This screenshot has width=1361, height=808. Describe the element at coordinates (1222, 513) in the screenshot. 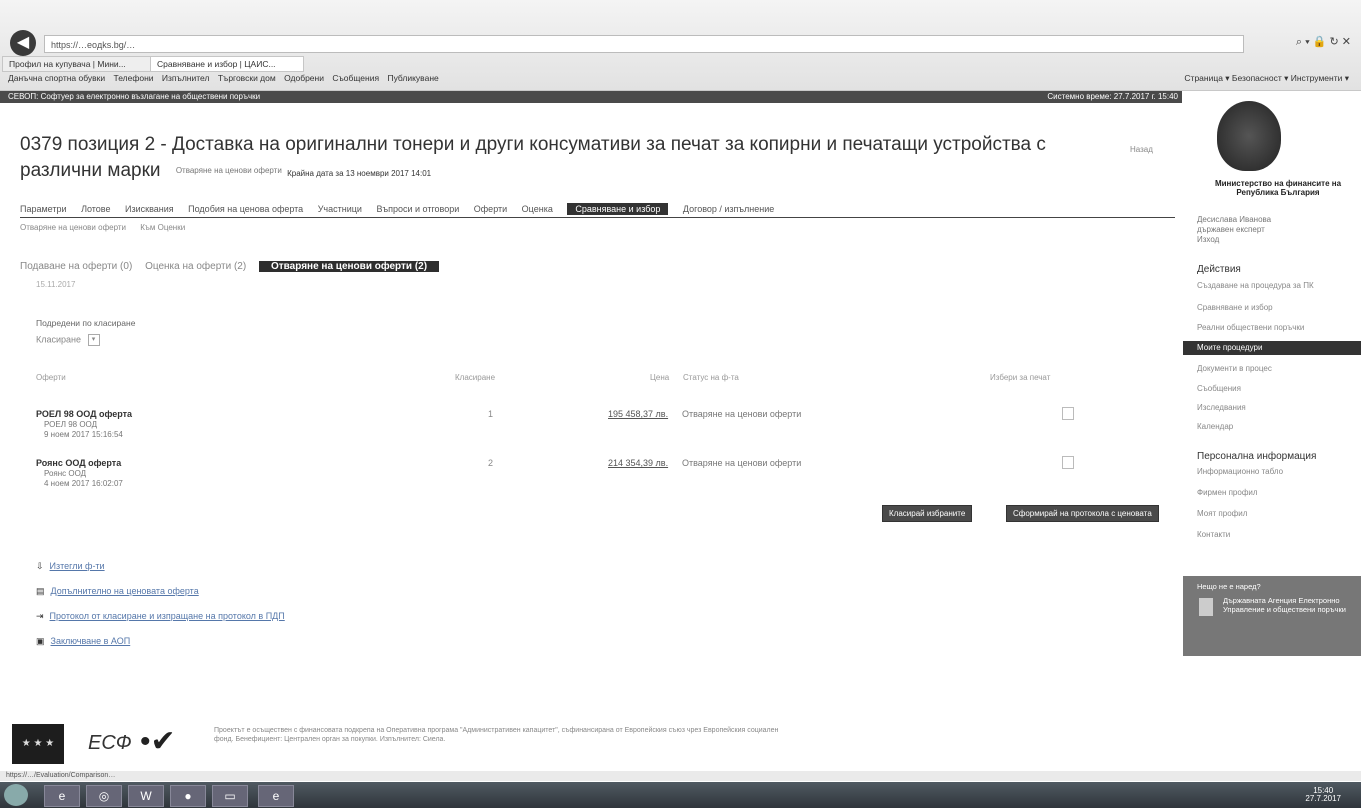

I see `sidebar-item: Моят профил` at that location.